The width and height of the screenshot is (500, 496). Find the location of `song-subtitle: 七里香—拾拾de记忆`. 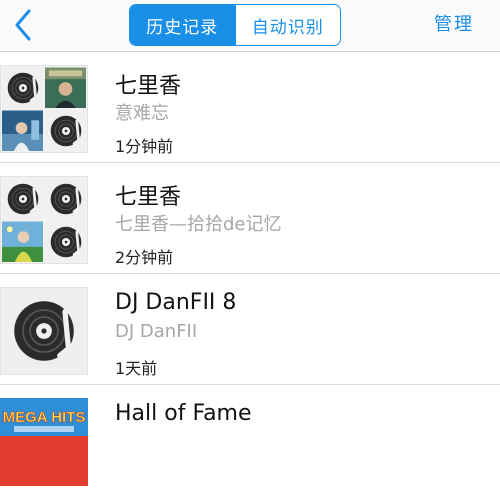

song-subtitle: 七里香—拾拾de记忆 is located at coordinates (198, 224).